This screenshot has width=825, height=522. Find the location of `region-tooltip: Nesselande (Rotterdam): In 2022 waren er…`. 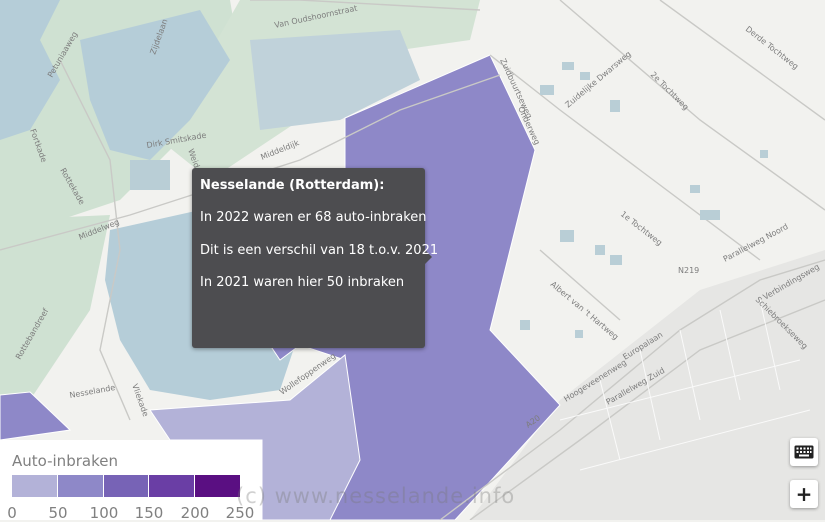

region-tooltip: Nesselande (Rotterdam): In 2022 waren er… is located at coordinates (315, 258).